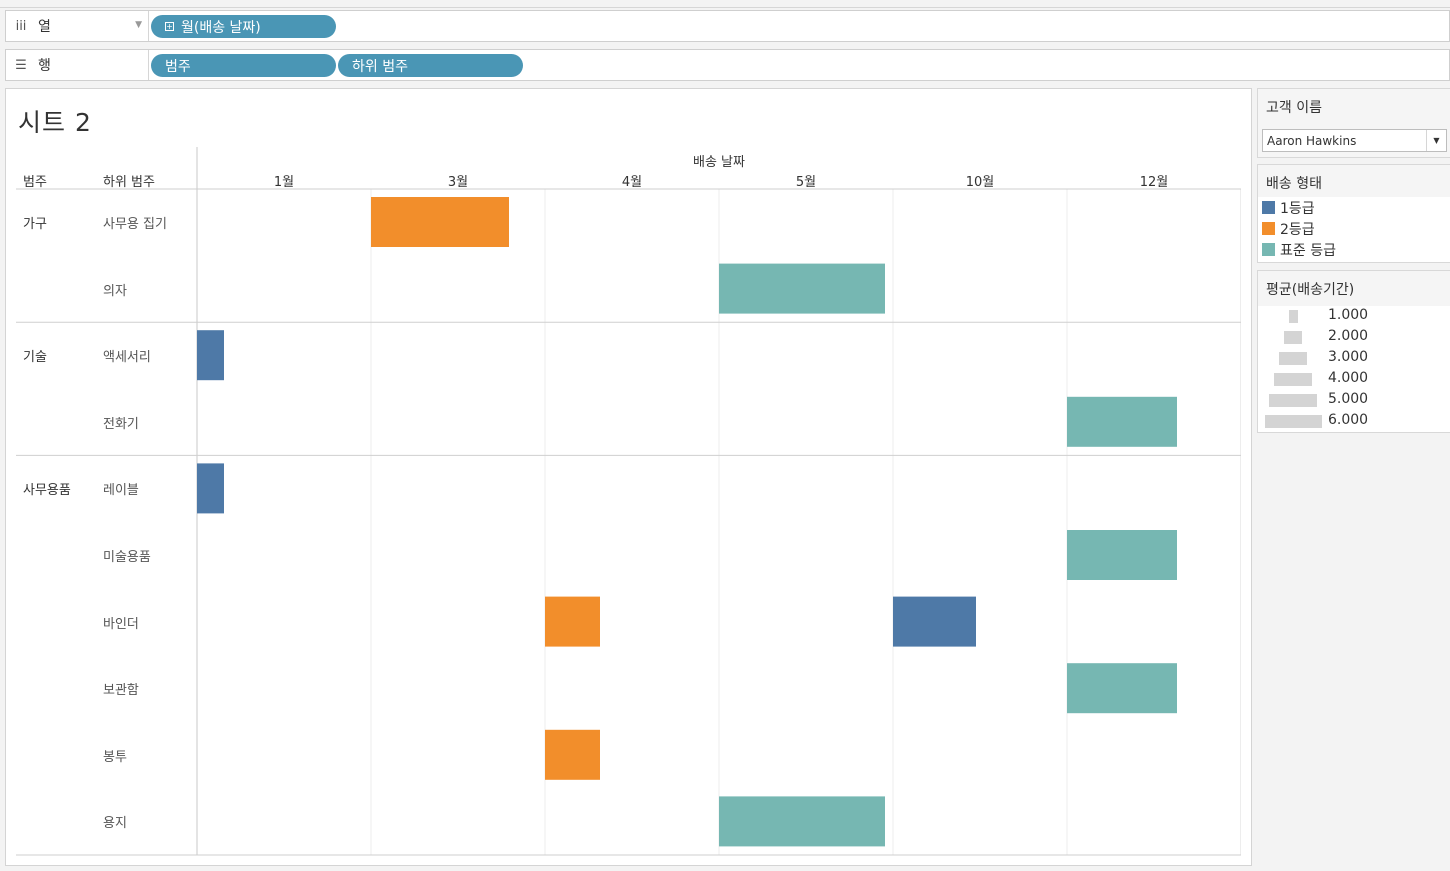  Describe the element at coordinates (1312, 141) in the screenshot. I see `customer-filter-value: Aaron Hawkins` at that location.